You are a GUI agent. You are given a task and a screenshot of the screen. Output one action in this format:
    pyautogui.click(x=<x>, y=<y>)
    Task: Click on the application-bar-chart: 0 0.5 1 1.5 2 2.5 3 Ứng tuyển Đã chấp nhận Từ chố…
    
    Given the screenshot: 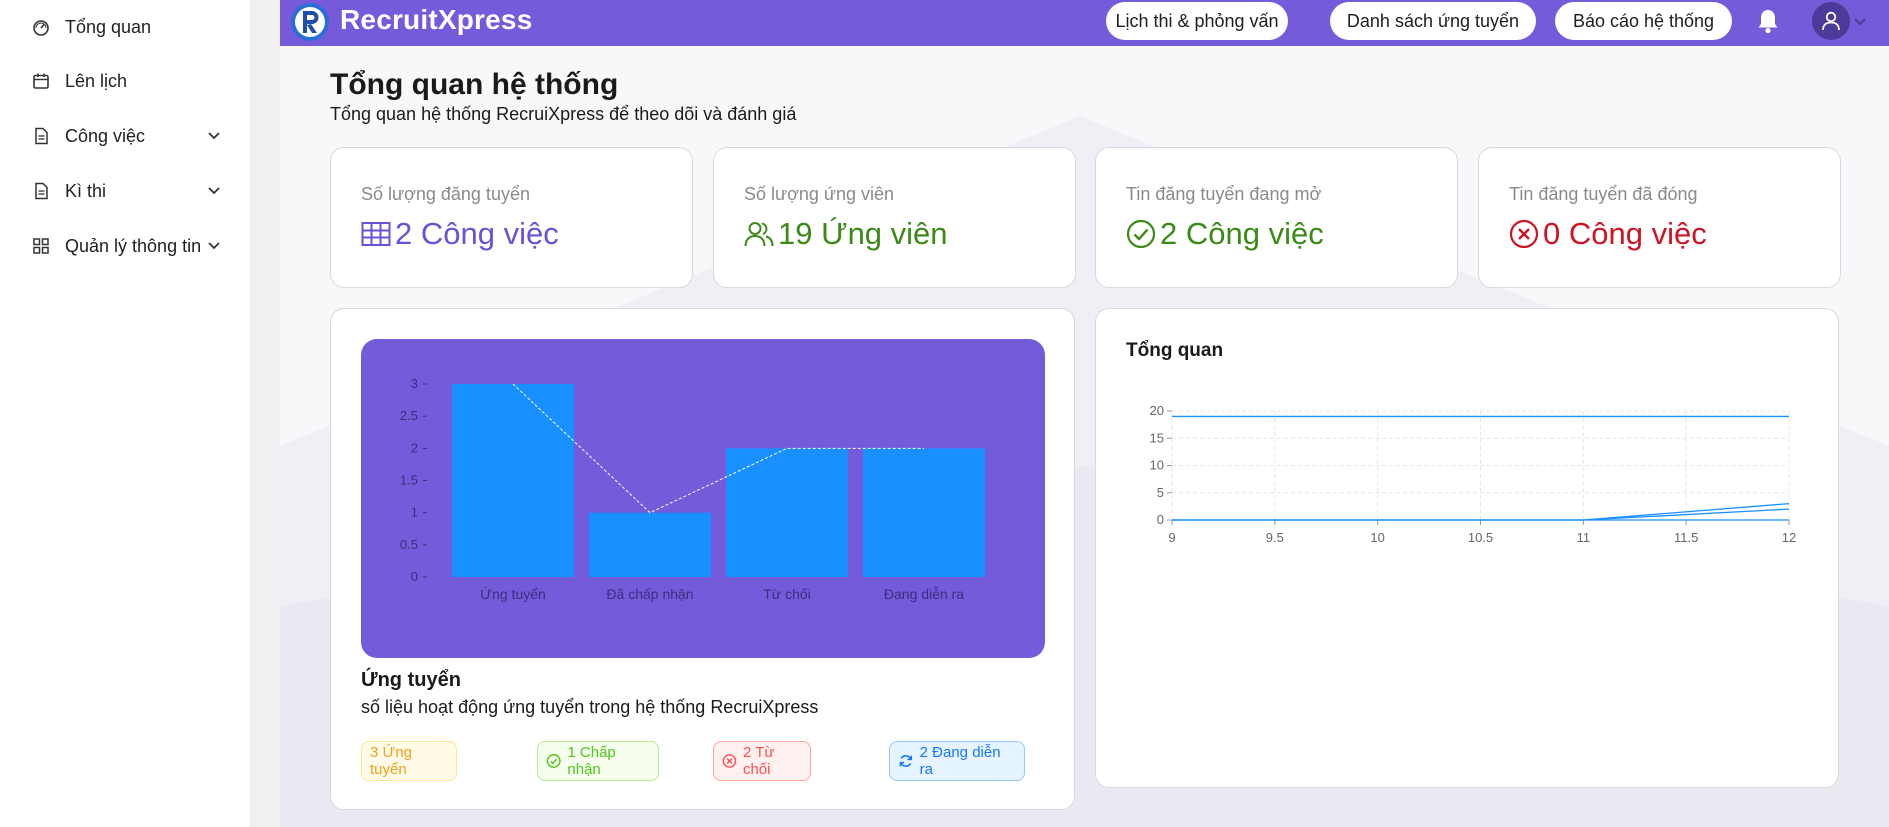 What is the action you would take?
    pyautogui.click(x=703, y=498)
    